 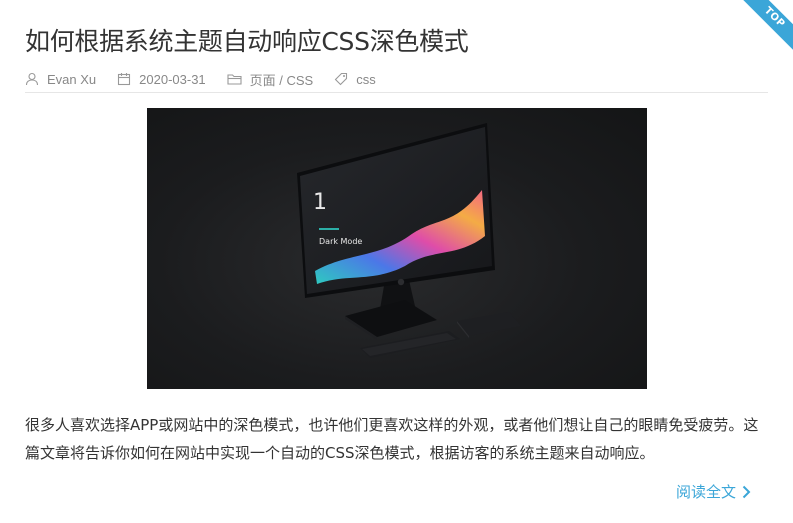 I want to click on meta-author: Evan Xu, so click(x=60, y=79).